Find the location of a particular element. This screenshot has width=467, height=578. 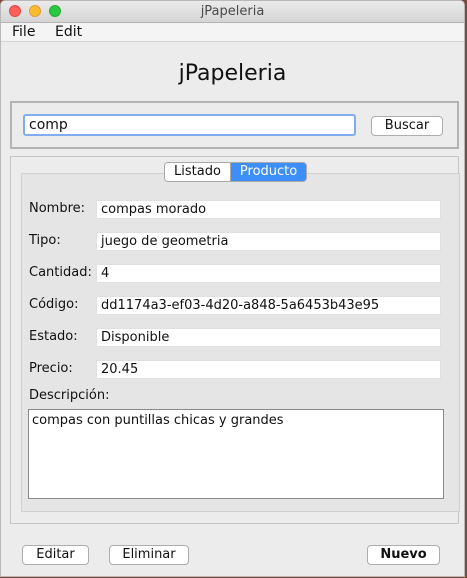

menu-bar: File Edit is located at coordinates (232, 32).